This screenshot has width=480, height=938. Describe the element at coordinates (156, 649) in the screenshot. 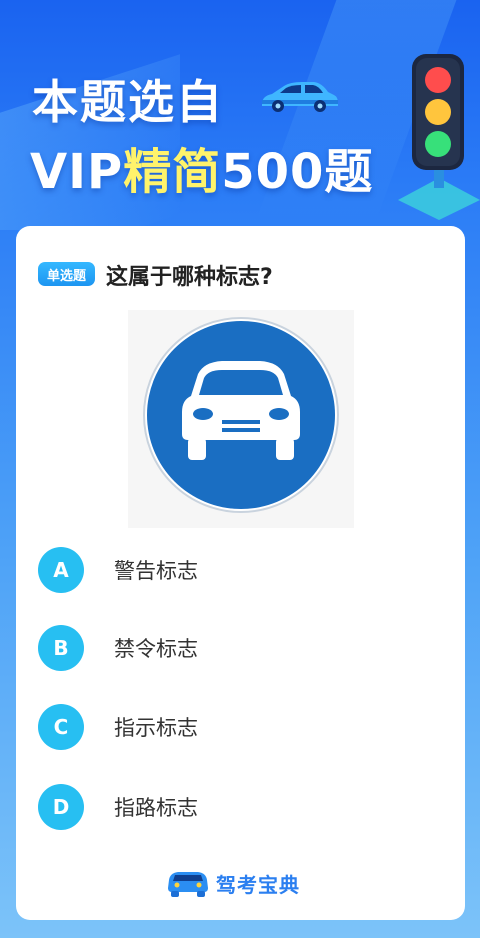

I see `option-b-label: 禁令标志` at that location.